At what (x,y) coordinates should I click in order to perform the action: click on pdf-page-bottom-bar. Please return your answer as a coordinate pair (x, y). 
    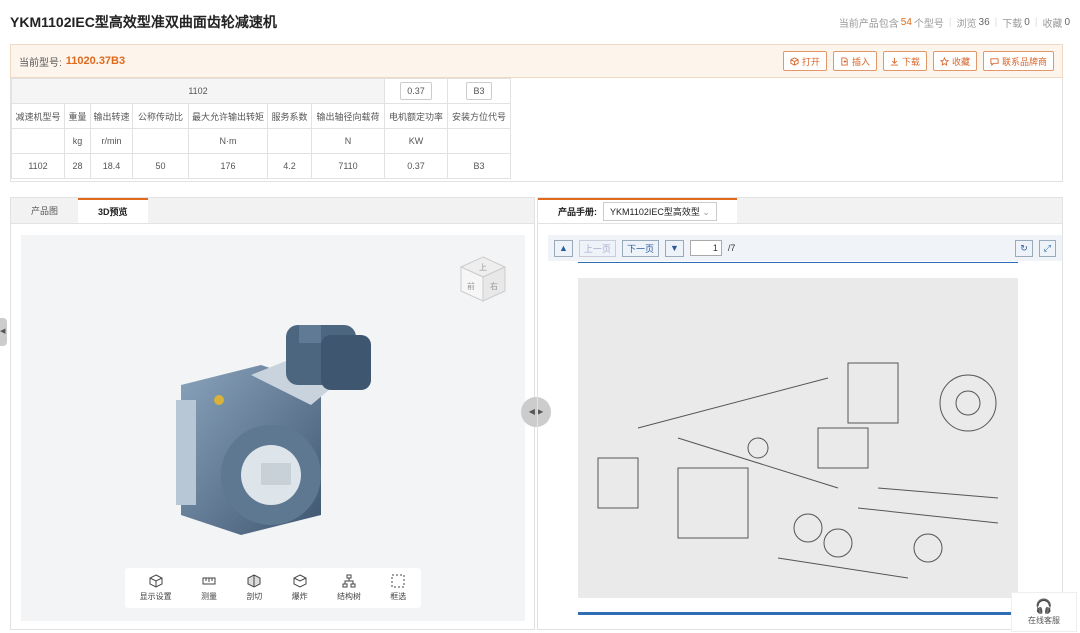
    Looking at the image, I should click on (798, 613).